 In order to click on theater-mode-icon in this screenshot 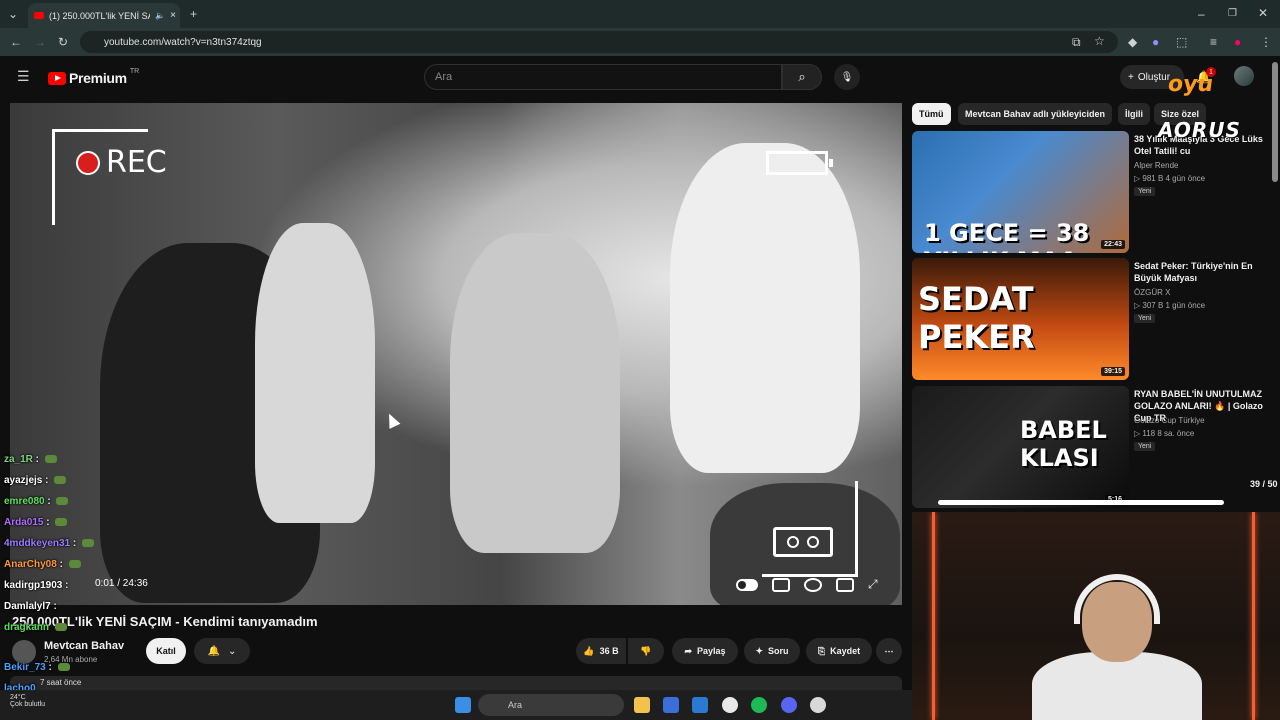, I will do `click(845, 584)`.